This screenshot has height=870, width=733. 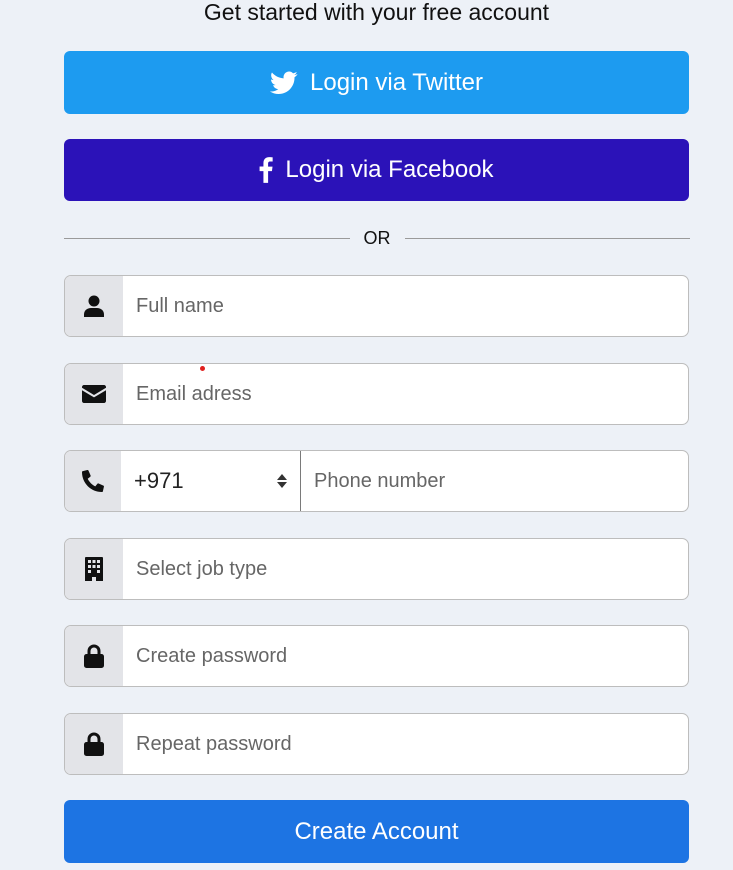 I want to click on phone-number-input, so click(x=494, y=481).